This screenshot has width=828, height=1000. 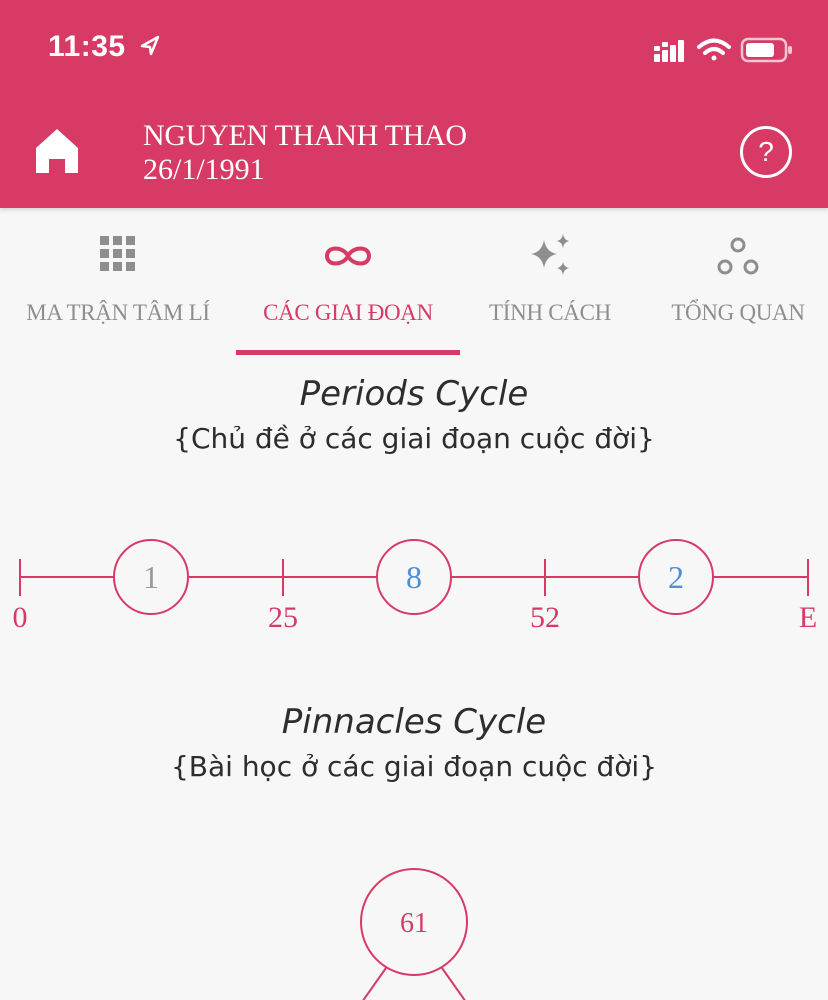 I want to click on question-icon: ?, so click(x=766, y=151).